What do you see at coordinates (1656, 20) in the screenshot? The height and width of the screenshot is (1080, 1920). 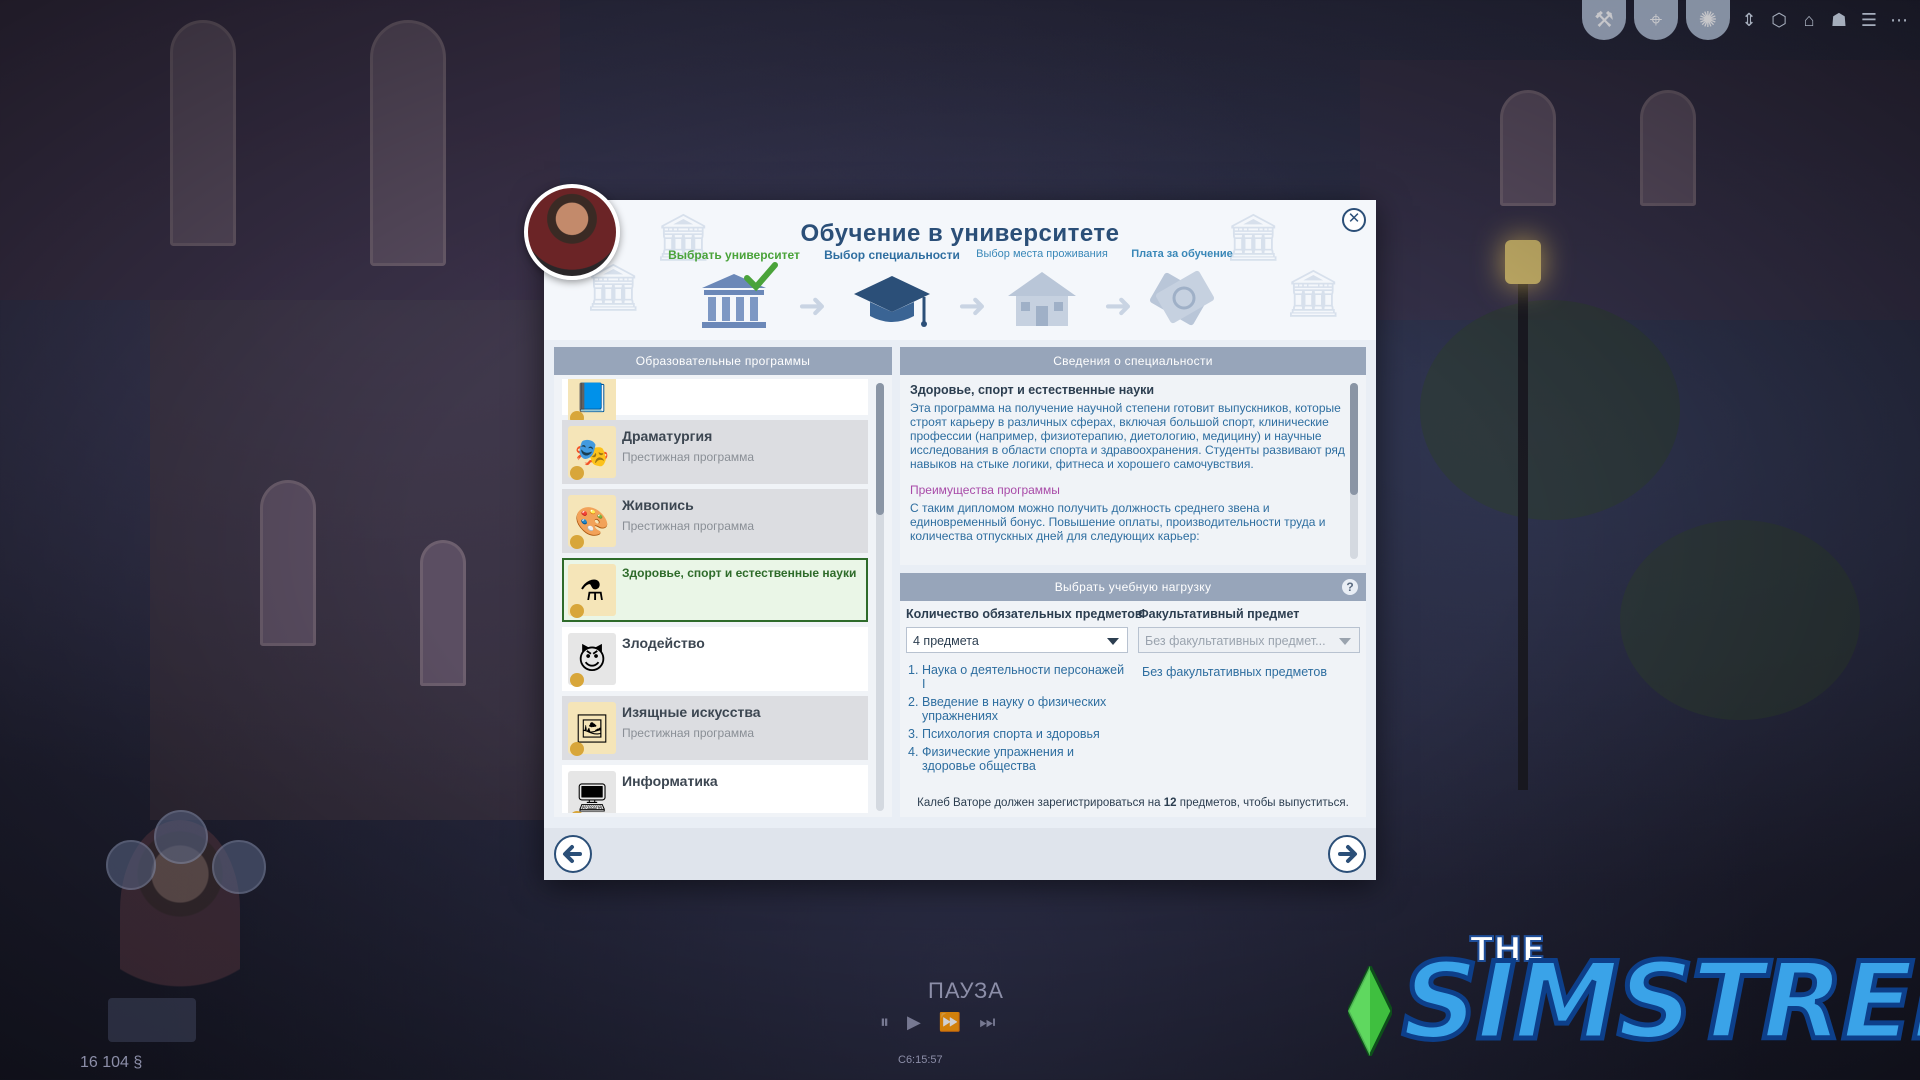 I see `map-icon: ⌖` at bounding box center [1656, 20].